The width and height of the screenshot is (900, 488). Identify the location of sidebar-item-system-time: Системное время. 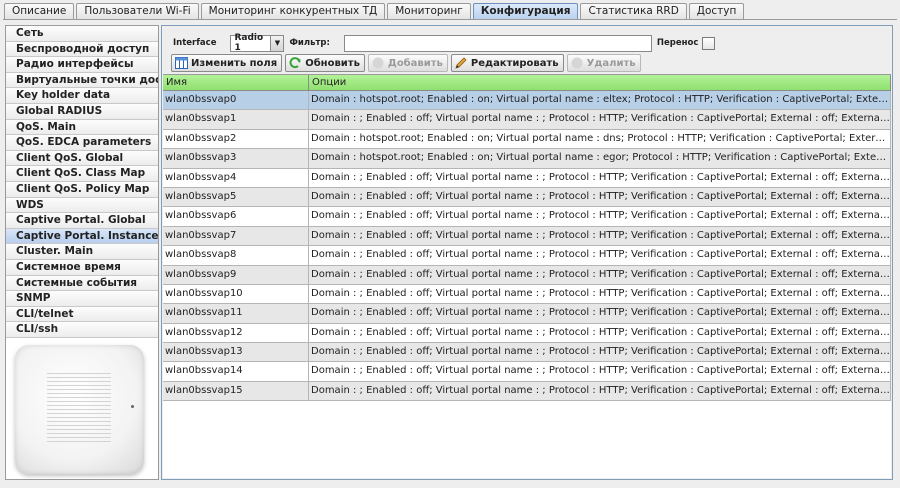
(82, 267).